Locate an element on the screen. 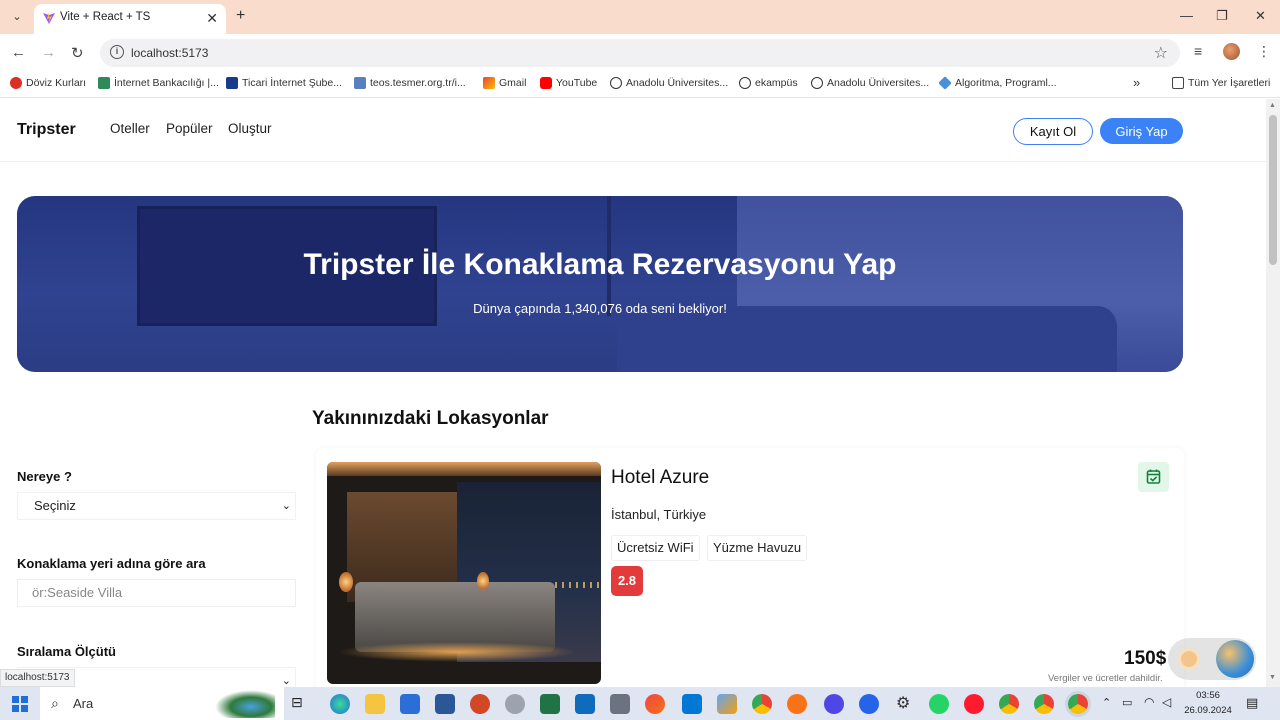 Image resolution: width=1280 pixels, height=720 pixels. tab-search-chevron-icon: ⌄ is located at coordinates (17, 17).